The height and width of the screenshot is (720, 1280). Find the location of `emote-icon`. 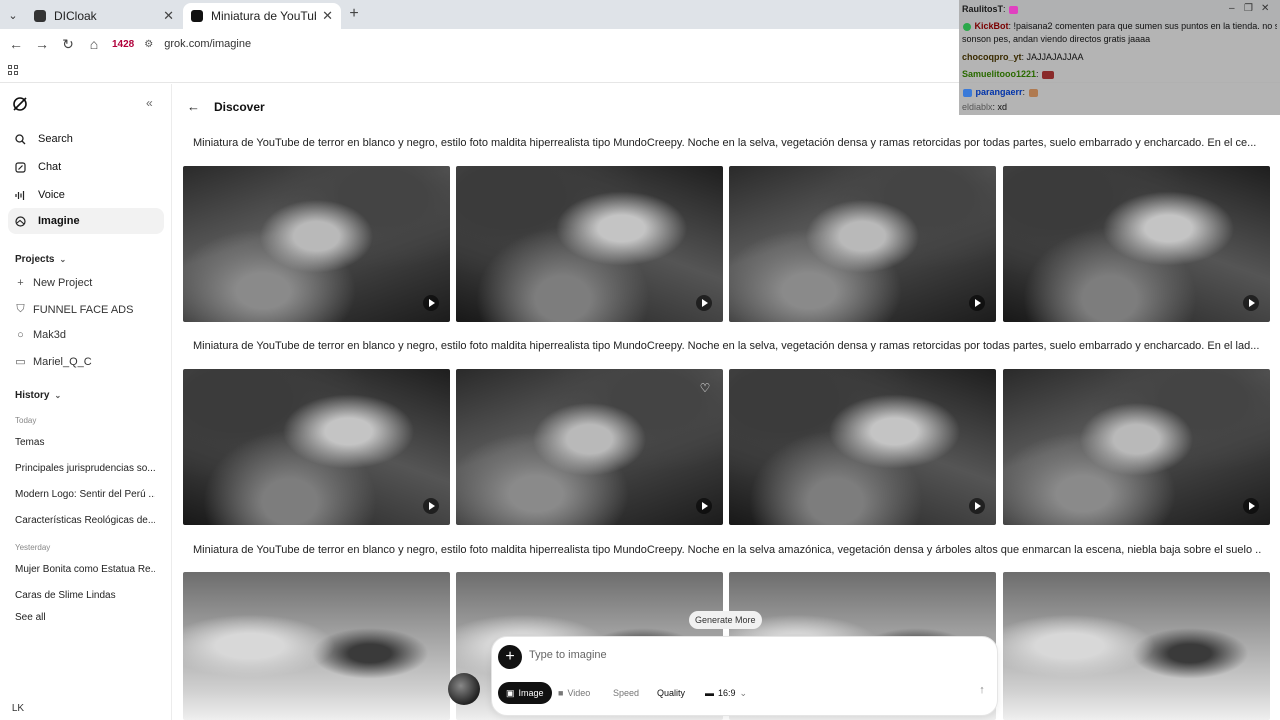

emote-icon is located at coordinates (1033, 92).